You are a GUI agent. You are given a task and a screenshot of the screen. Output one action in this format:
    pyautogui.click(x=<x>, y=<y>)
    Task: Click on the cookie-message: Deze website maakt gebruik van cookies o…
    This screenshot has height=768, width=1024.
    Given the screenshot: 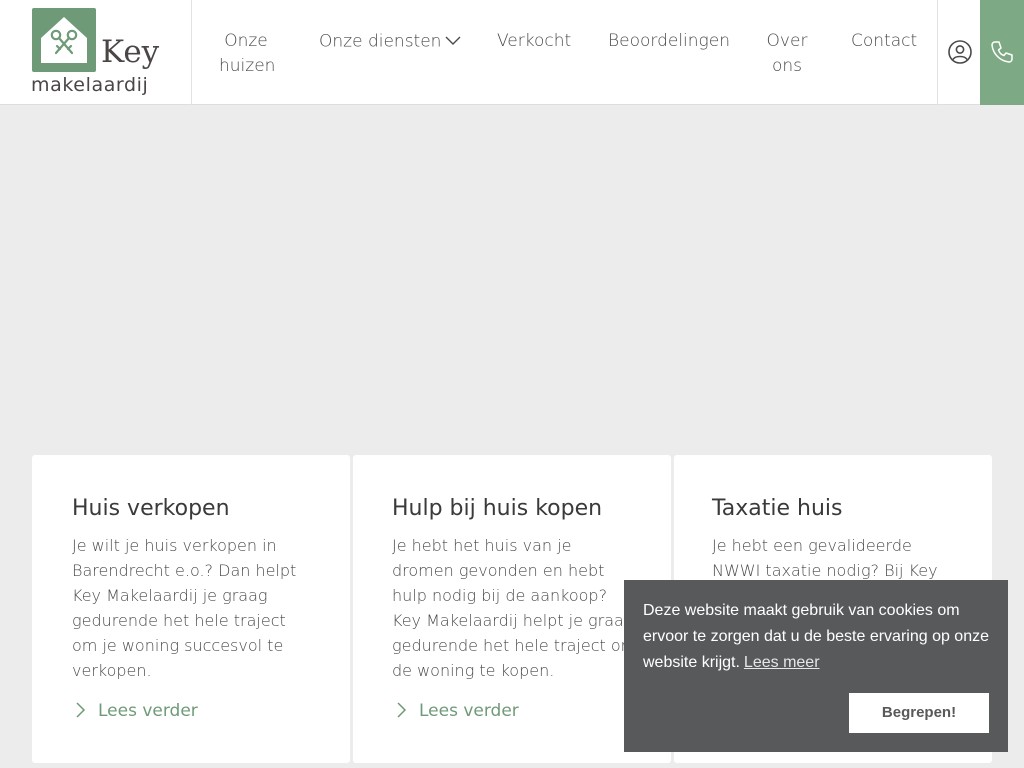 What is the action you would take?
    pyautogui.click(x=818, y=637)
    